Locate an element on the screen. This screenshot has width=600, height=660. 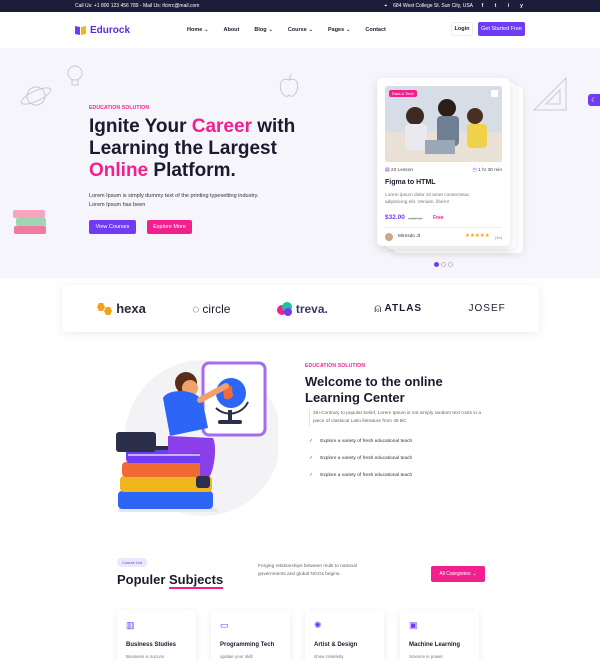
partner-treva-label: treva. is located at coordinates (311, 308).